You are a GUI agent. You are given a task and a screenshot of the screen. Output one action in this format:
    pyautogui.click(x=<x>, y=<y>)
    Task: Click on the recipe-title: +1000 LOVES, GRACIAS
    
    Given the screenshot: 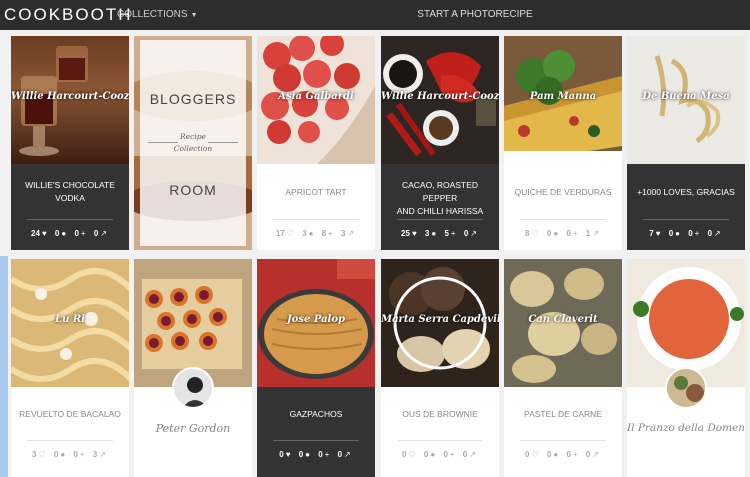 What is the action you would take?
    pyautogui.click(x=686, y=192)
    